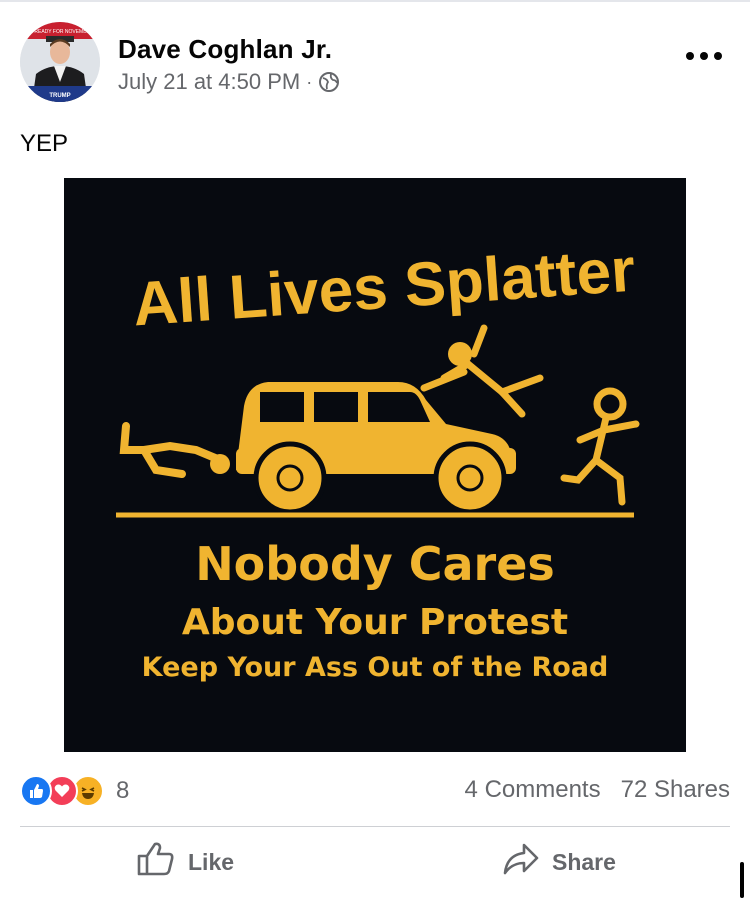 The width and height of the screenshot is (750, 901). Describe the element at coordinates (375, 564) in the screenshot. I see `image-line-1: Nobody Cares` at that location.